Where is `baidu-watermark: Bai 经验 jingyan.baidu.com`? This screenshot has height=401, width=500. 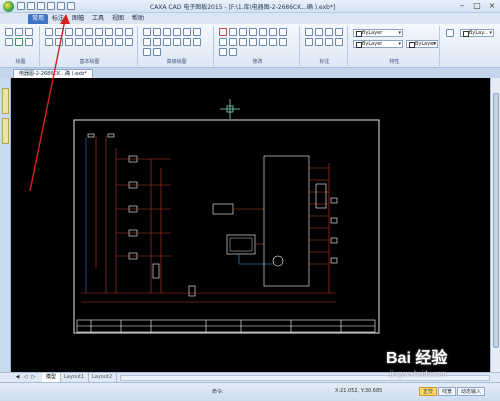 baidu-watermark: Bai 经验 jingyan.baidu.com is located at coordinates (441, 366).